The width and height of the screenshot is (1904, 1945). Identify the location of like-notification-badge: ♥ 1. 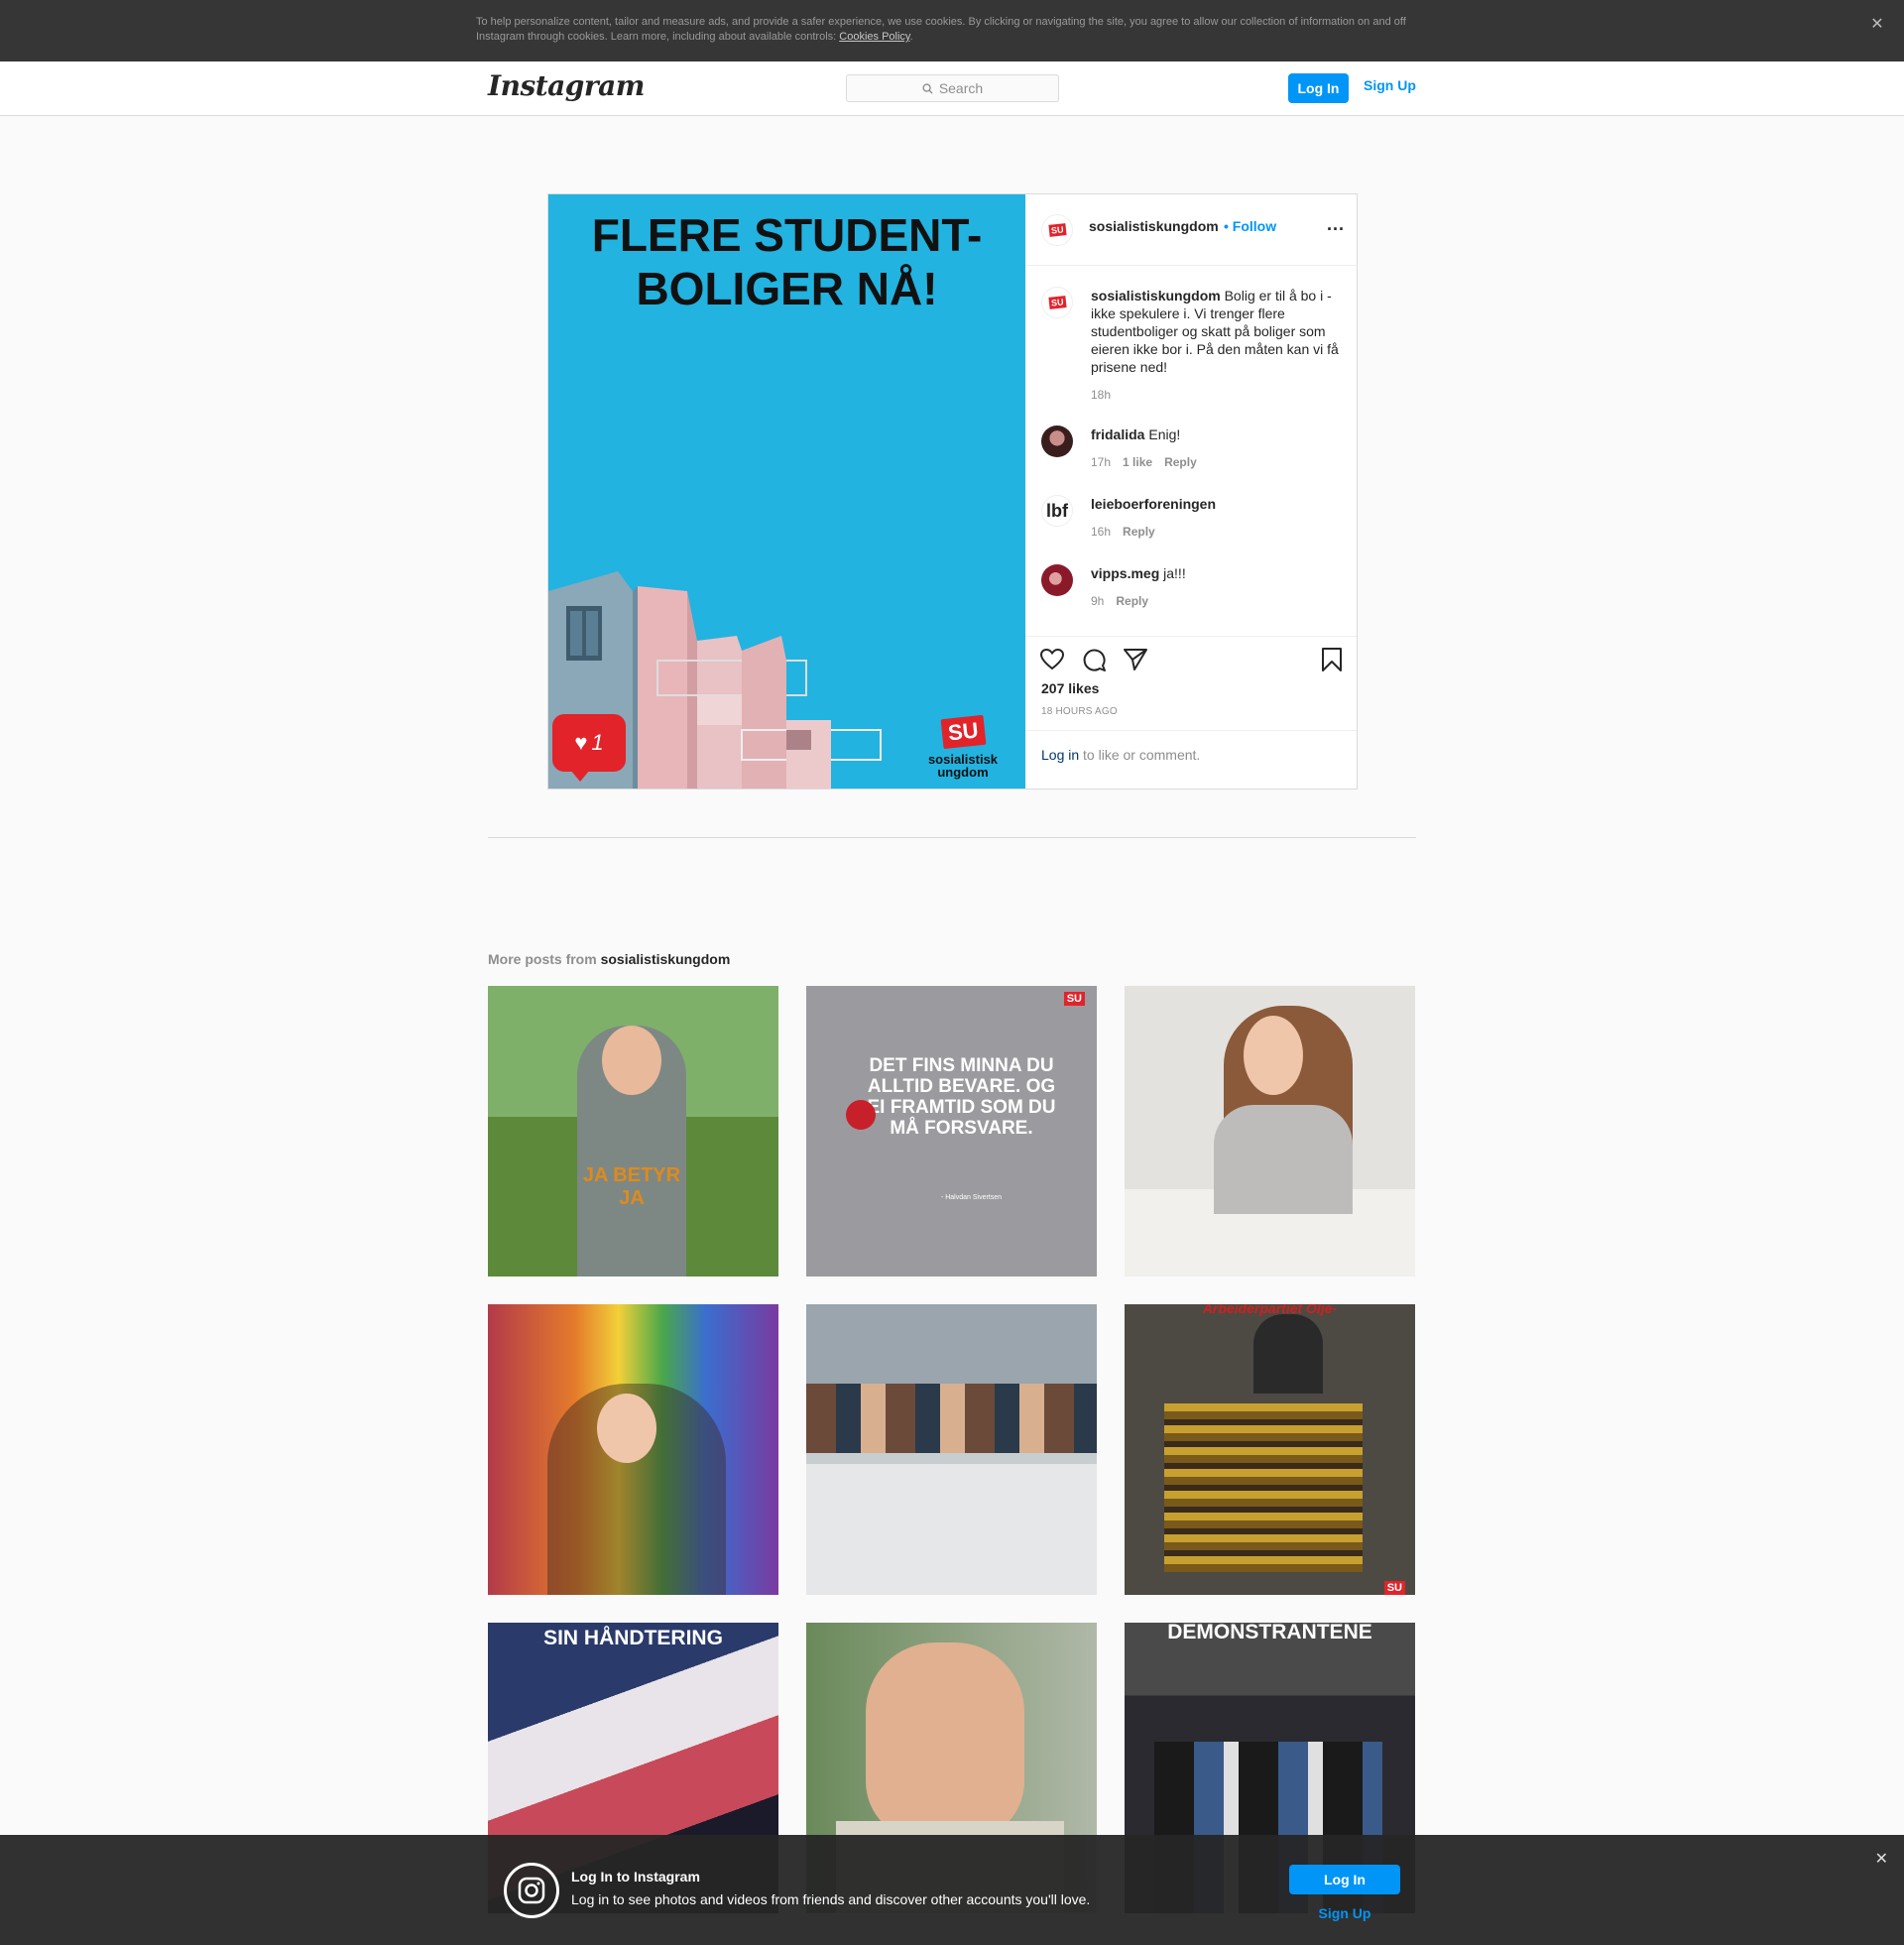
(589, 748).